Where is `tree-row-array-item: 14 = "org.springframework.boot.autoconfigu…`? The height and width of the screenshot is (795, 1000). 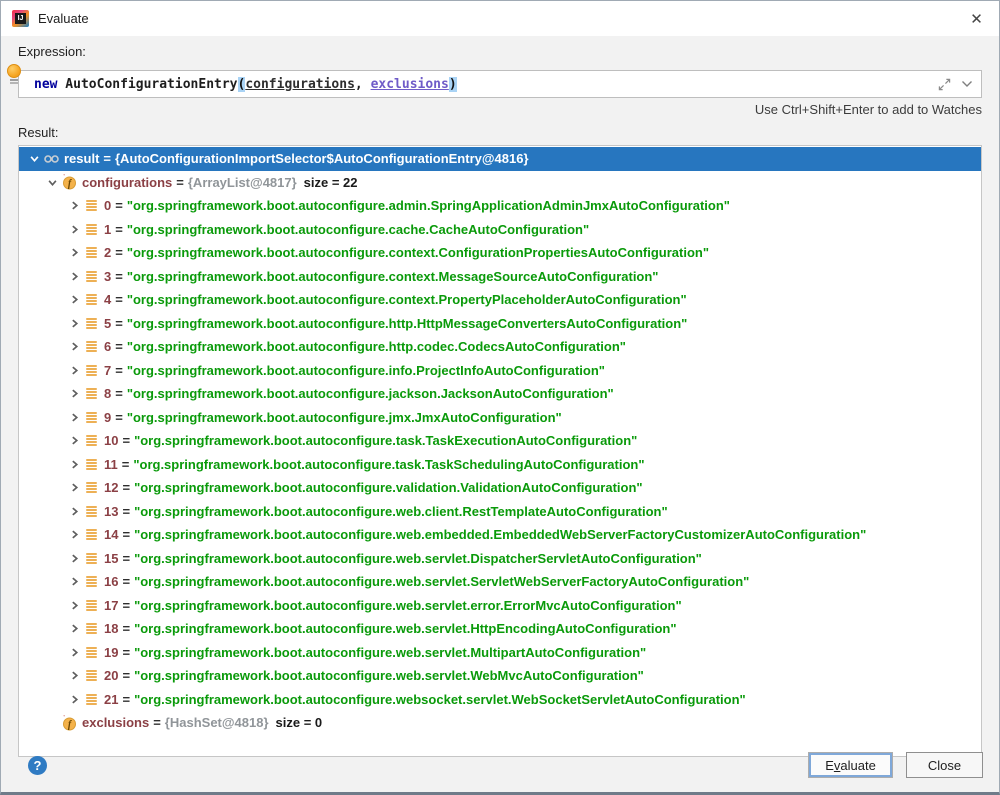 tree-row-array-item: 14 = "org.springframework.boot.autoconfigu… is located at coordinates (500, 535).